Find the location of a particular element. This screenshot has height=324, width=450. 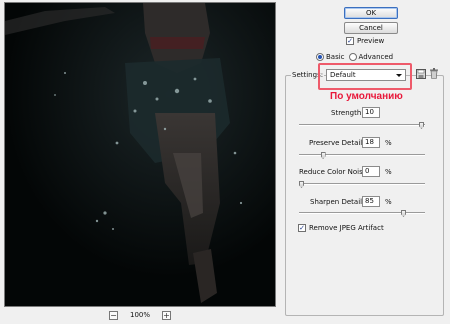

preview-label: Preview is located at coordinates (371, 41).